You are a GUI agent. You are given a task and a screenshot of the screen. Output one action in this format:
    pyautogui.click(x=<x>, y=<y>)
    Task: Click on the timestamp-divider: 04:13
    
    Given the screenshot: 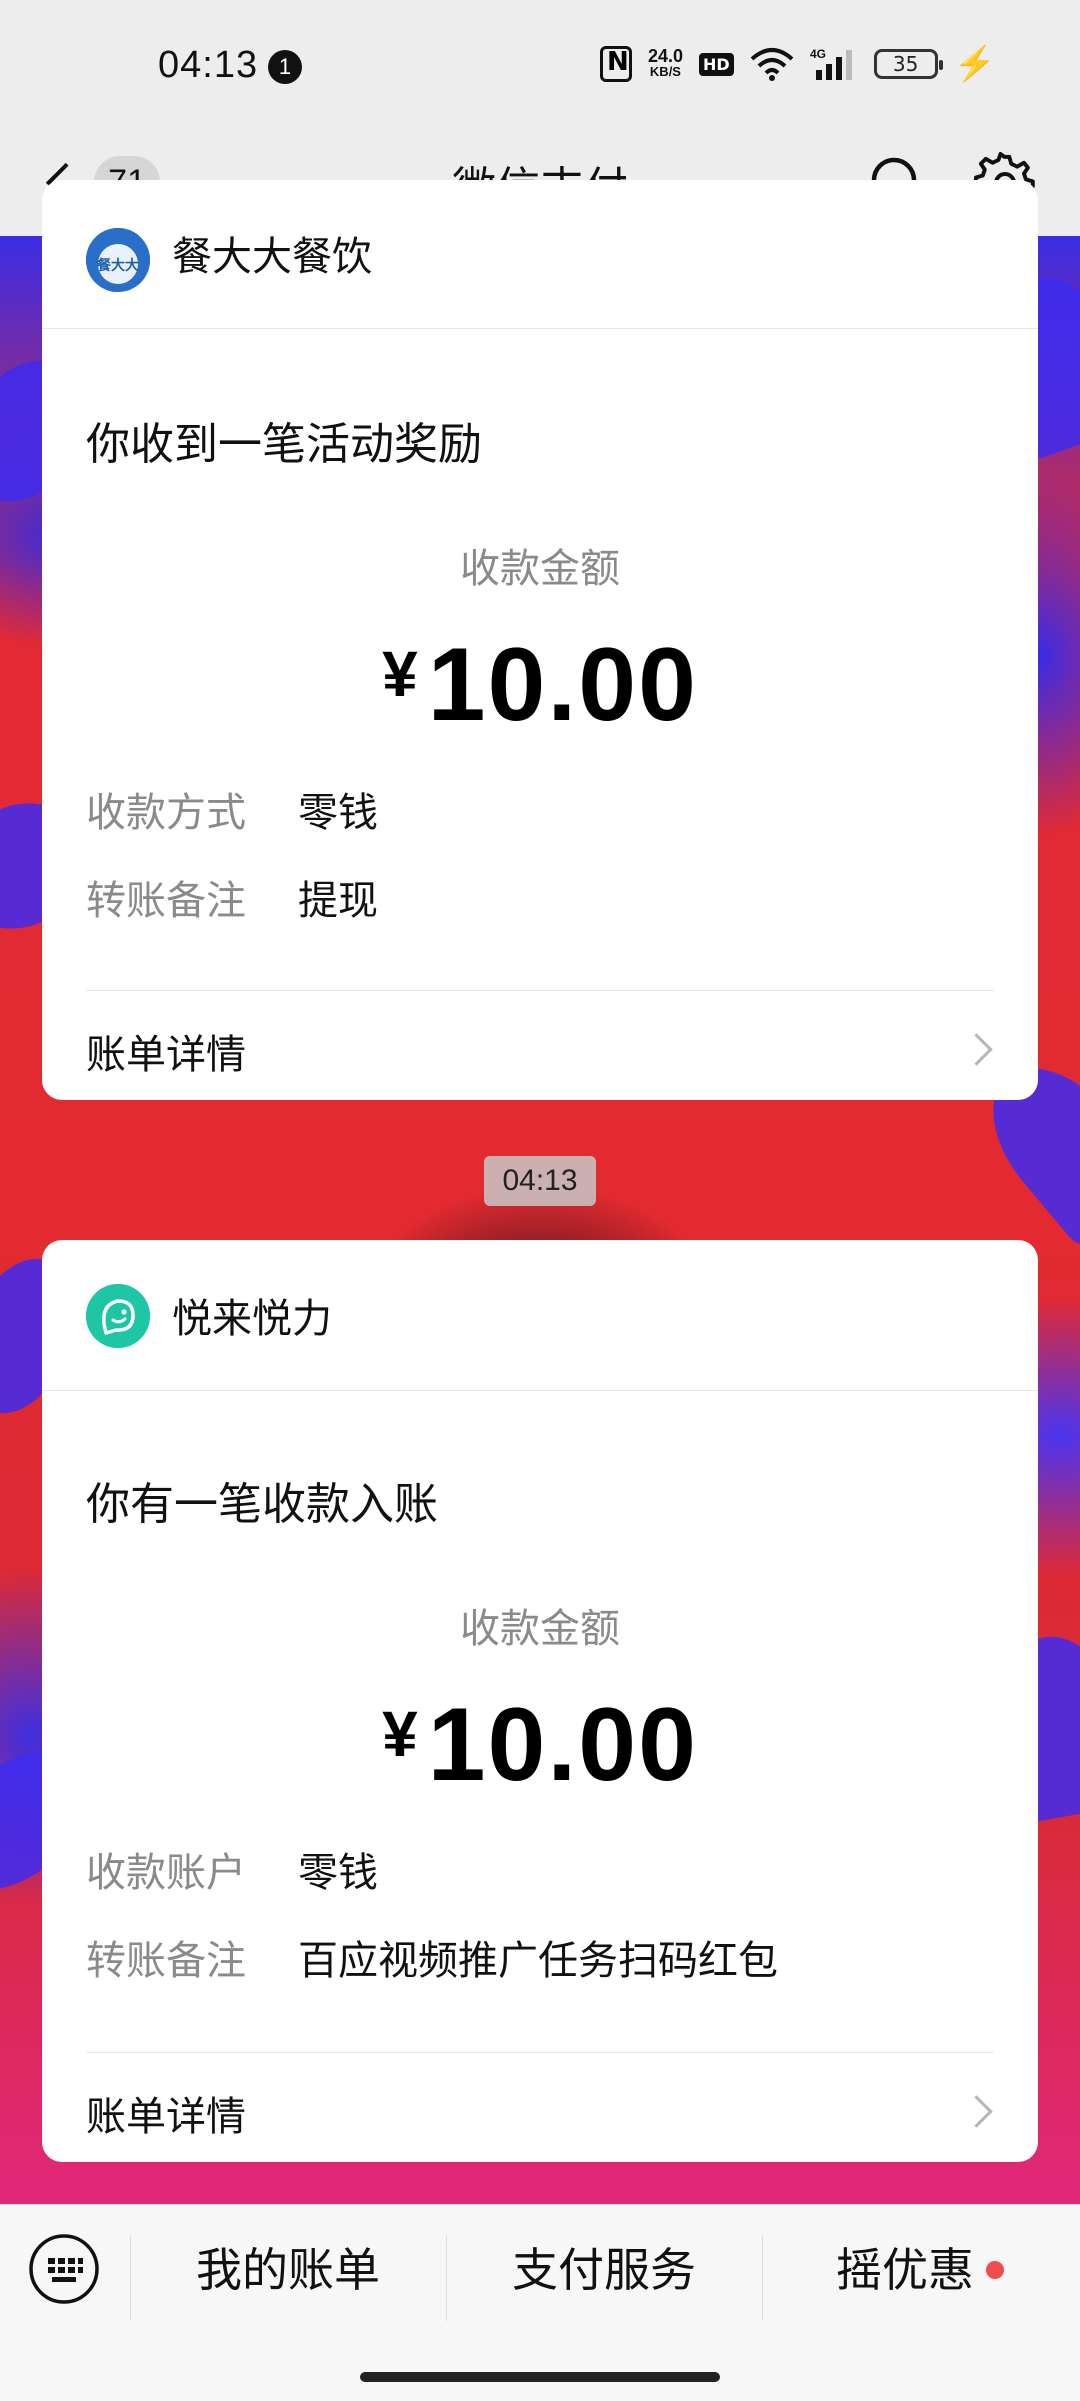 What is the action you would take?
    pyautogui.click(x=540, y=1181)
    